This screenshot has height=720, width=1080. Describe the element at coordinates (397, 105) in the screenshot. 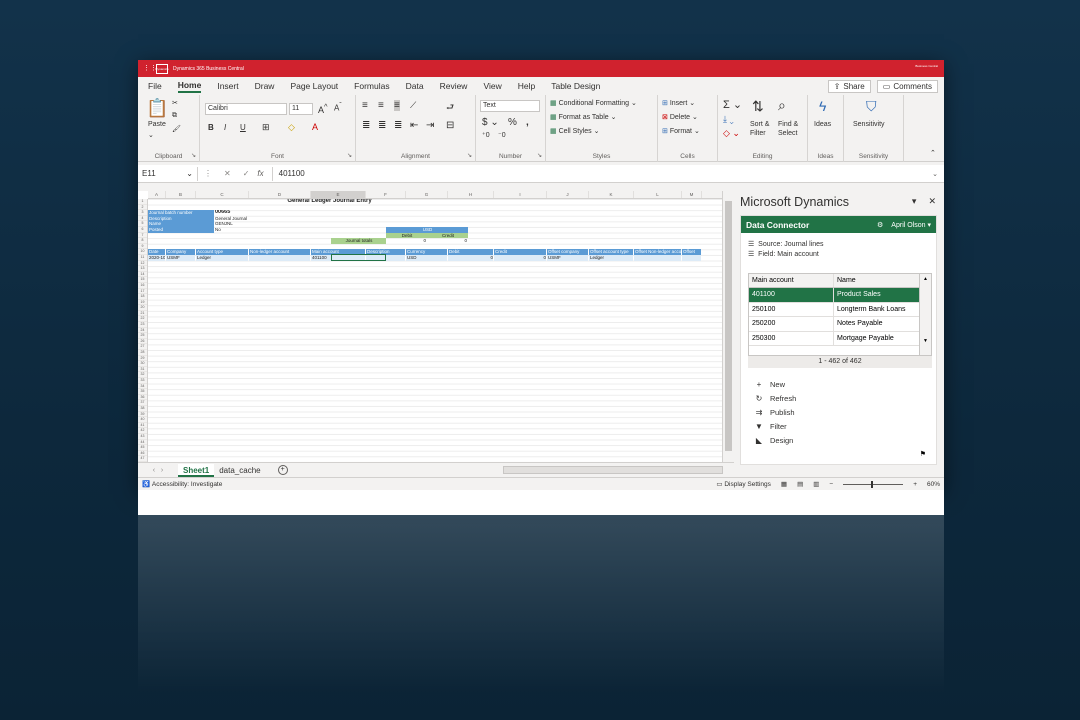

I see `align-bottom-icon: ≡` at that location.